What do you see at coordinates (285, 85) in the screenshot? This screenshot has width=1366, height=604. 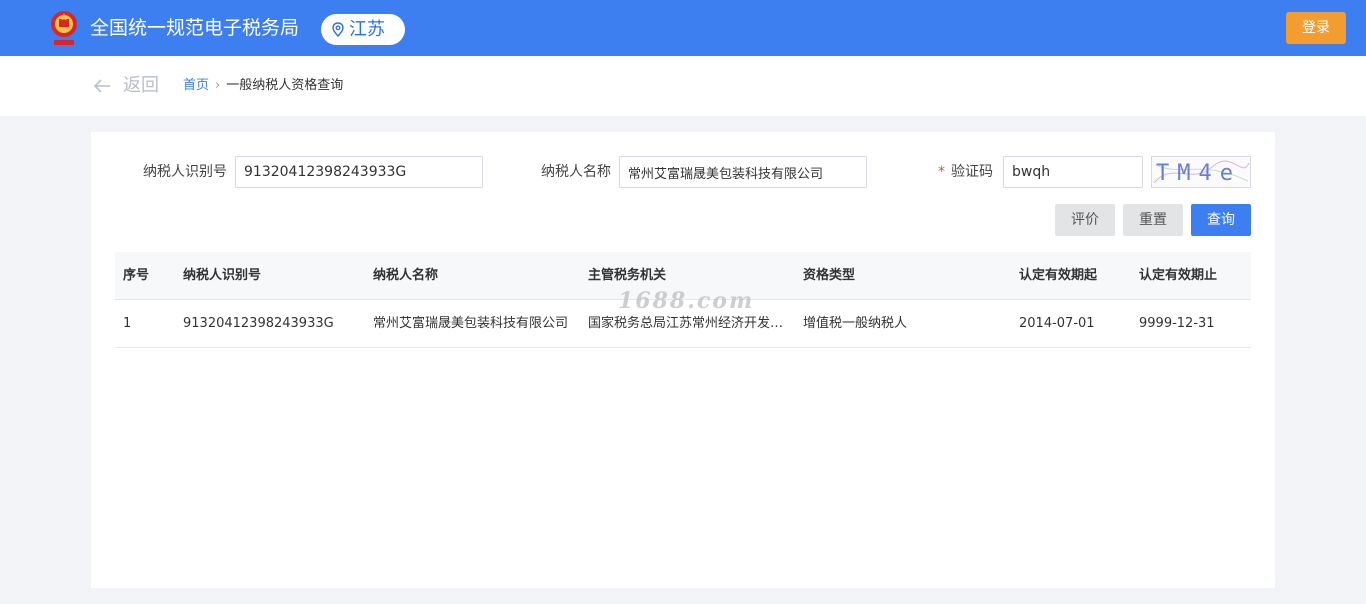 I see `breadcrumb-current: 一般纳税人资格查询` at bounding box center [285, 85].